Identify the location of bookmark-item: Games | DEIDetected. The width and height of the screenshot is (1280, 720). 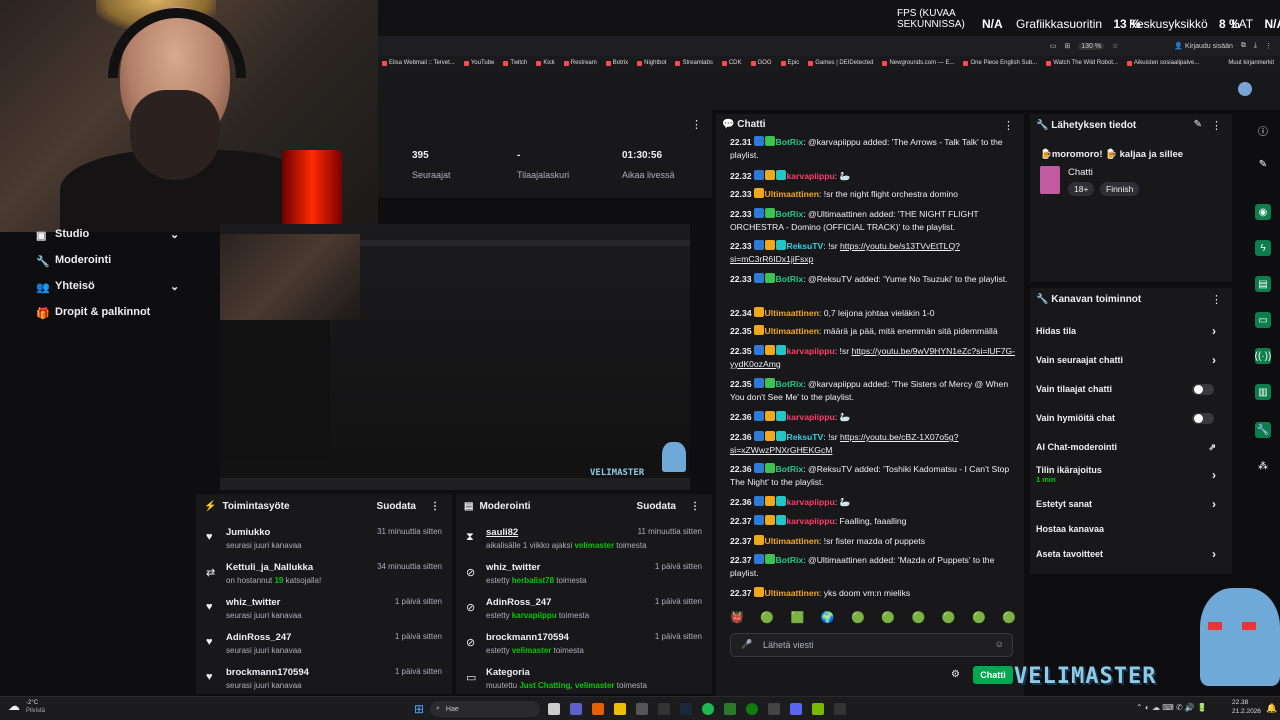
(840, 63).